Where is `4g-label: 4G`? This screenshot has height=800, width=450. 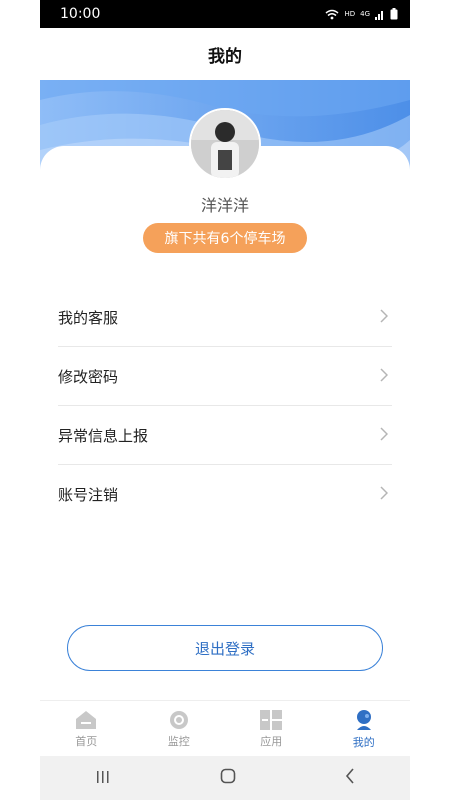
4g-label: 4G is located at coordinates (365, 14).